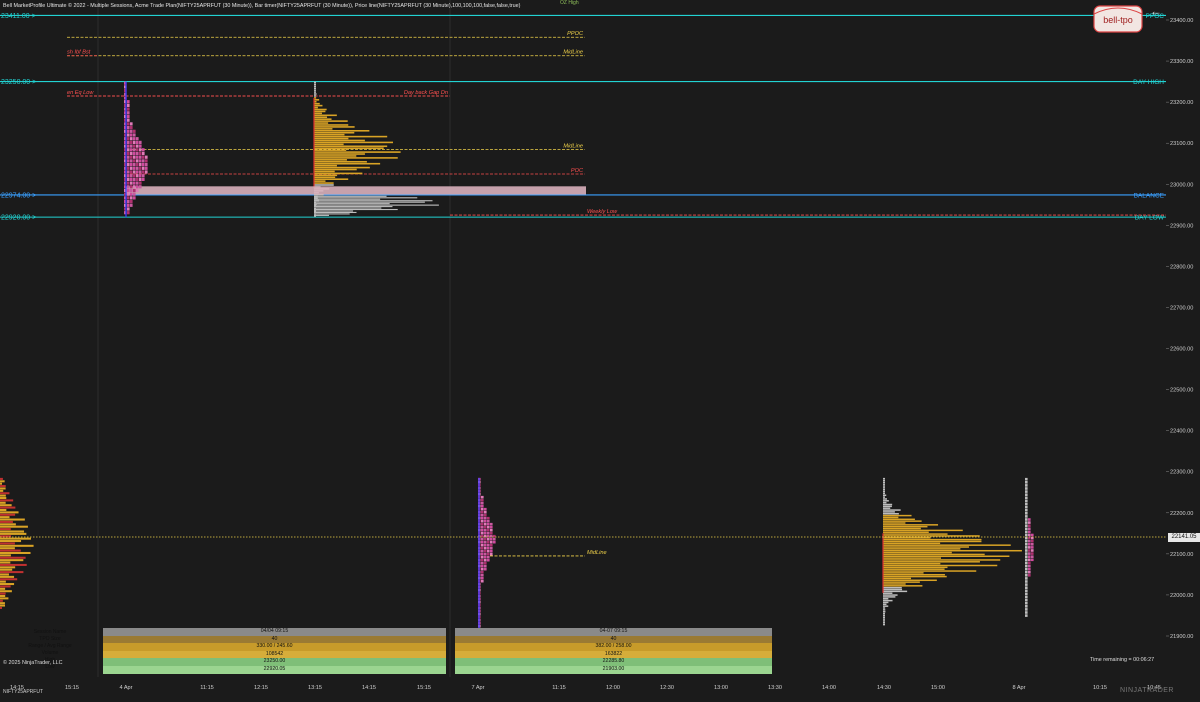  Describe the element at coordinates (938, 688) in the screenshot. I see `time-tick-label: 15:00` at that location.